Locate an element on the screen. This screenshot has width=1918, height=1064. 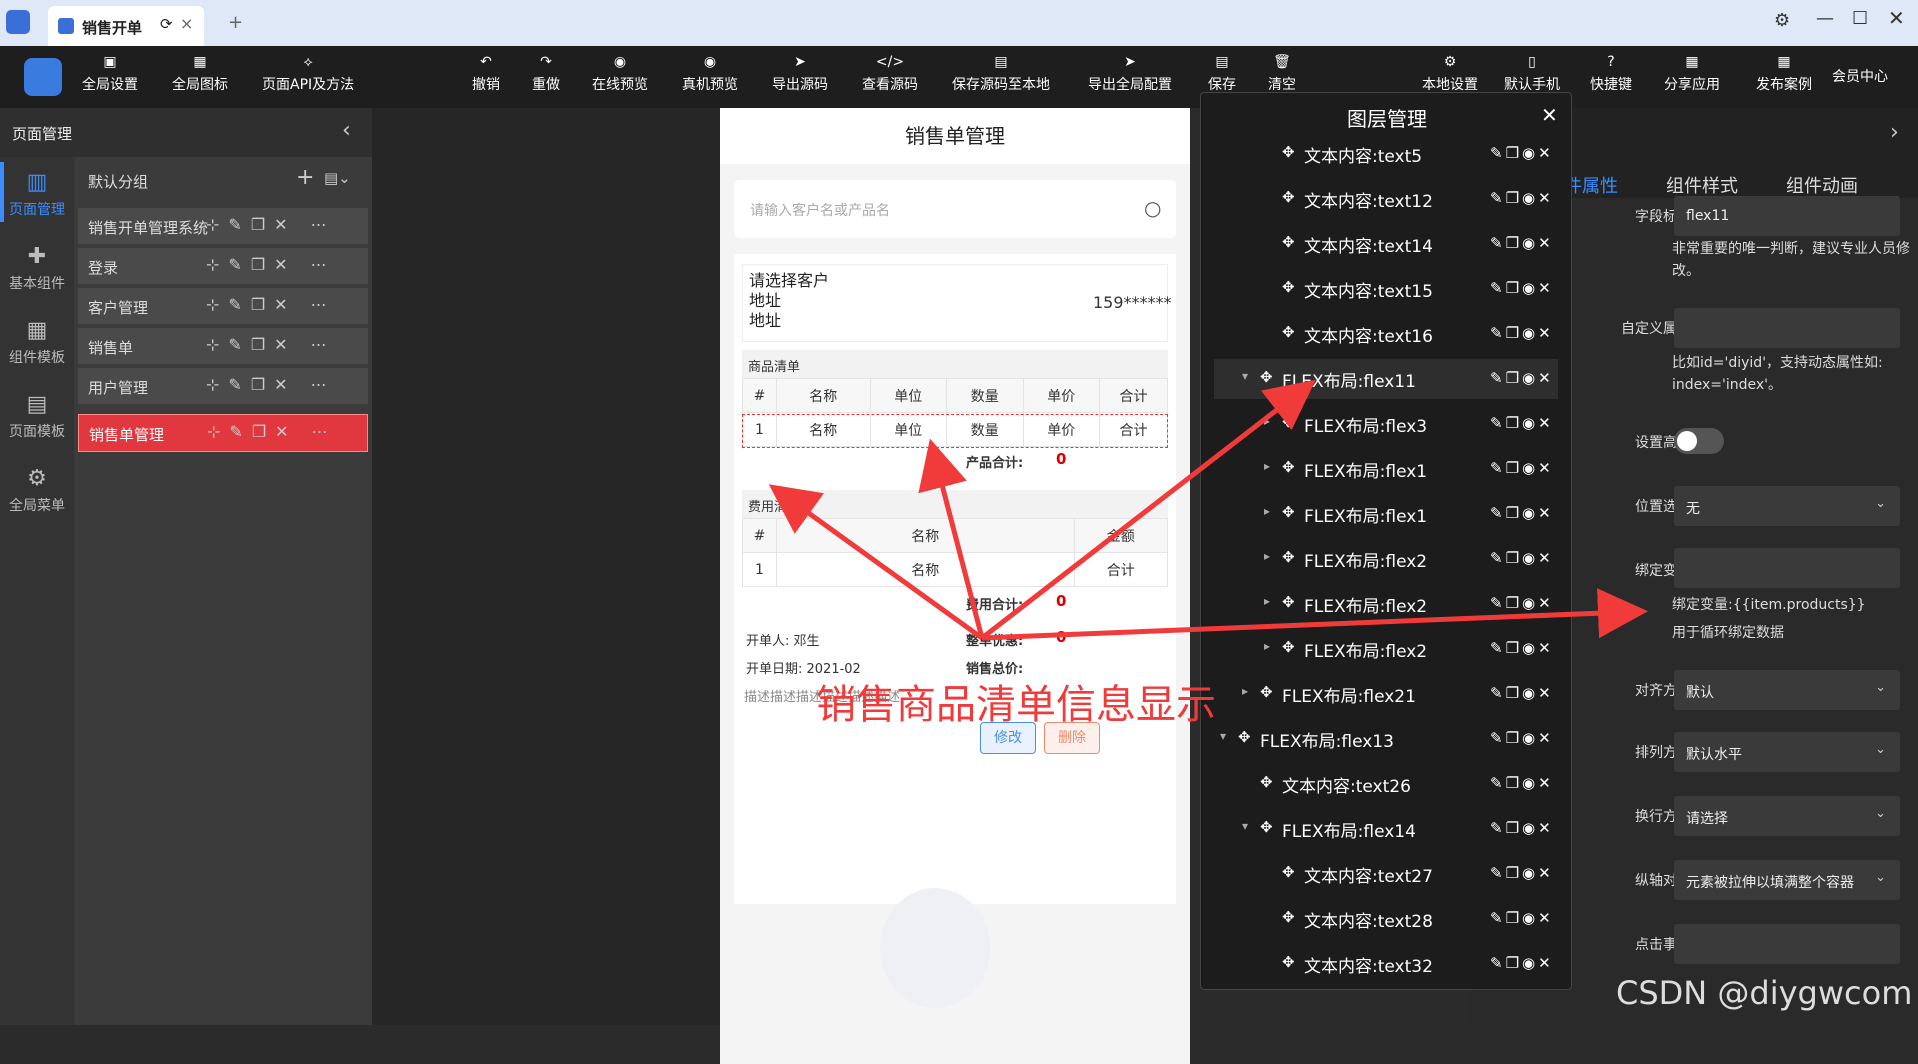
arrow-to-bind is located at coordinates (1314, 614).